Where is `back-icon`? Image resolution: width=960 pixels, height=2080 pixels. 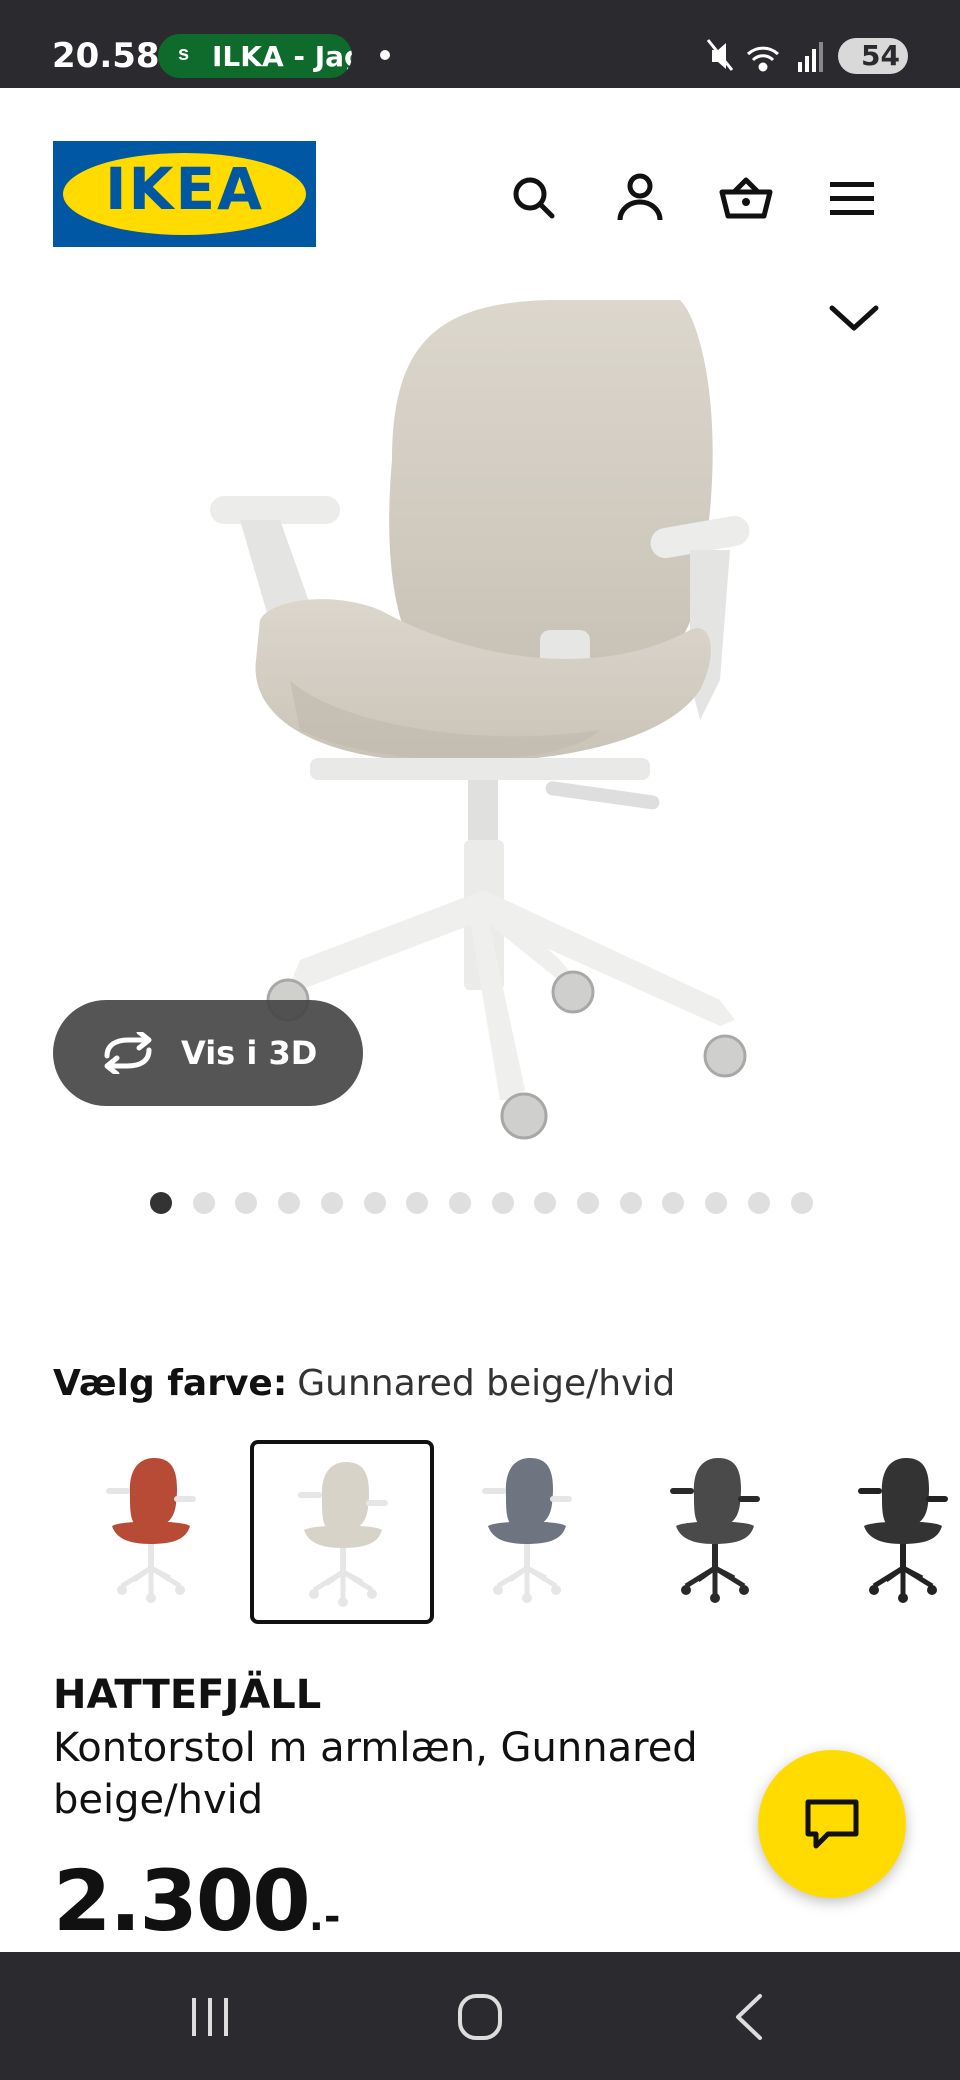 back-icon is located at coordinates (750, 2017).